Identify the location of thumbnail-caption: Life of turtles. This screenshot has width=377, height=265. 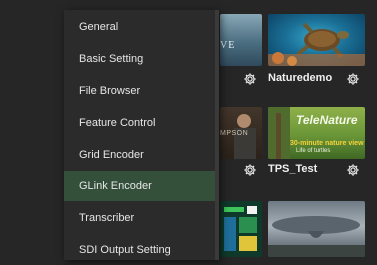
(313, 151).